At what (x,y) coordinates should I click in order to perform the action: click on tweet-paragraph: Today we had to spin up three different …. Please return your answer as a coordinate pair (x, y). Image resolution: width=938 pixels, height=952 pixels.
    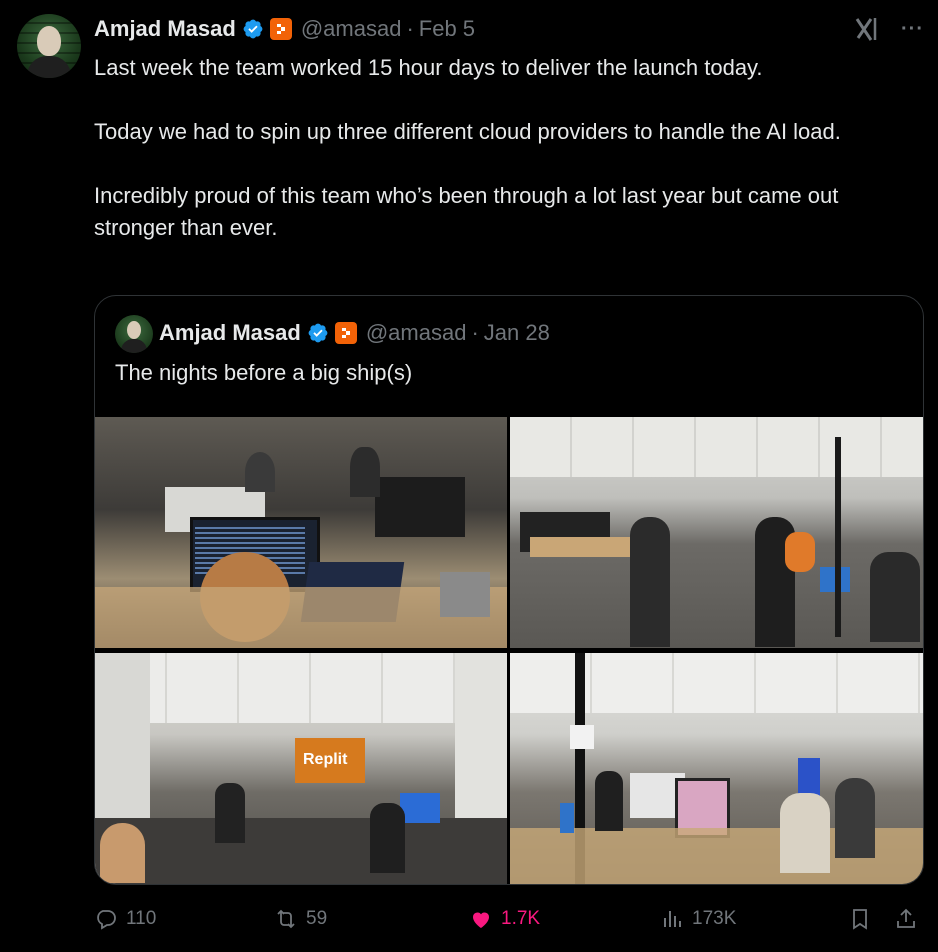
    Looking at the image, I should click on (467, 131).